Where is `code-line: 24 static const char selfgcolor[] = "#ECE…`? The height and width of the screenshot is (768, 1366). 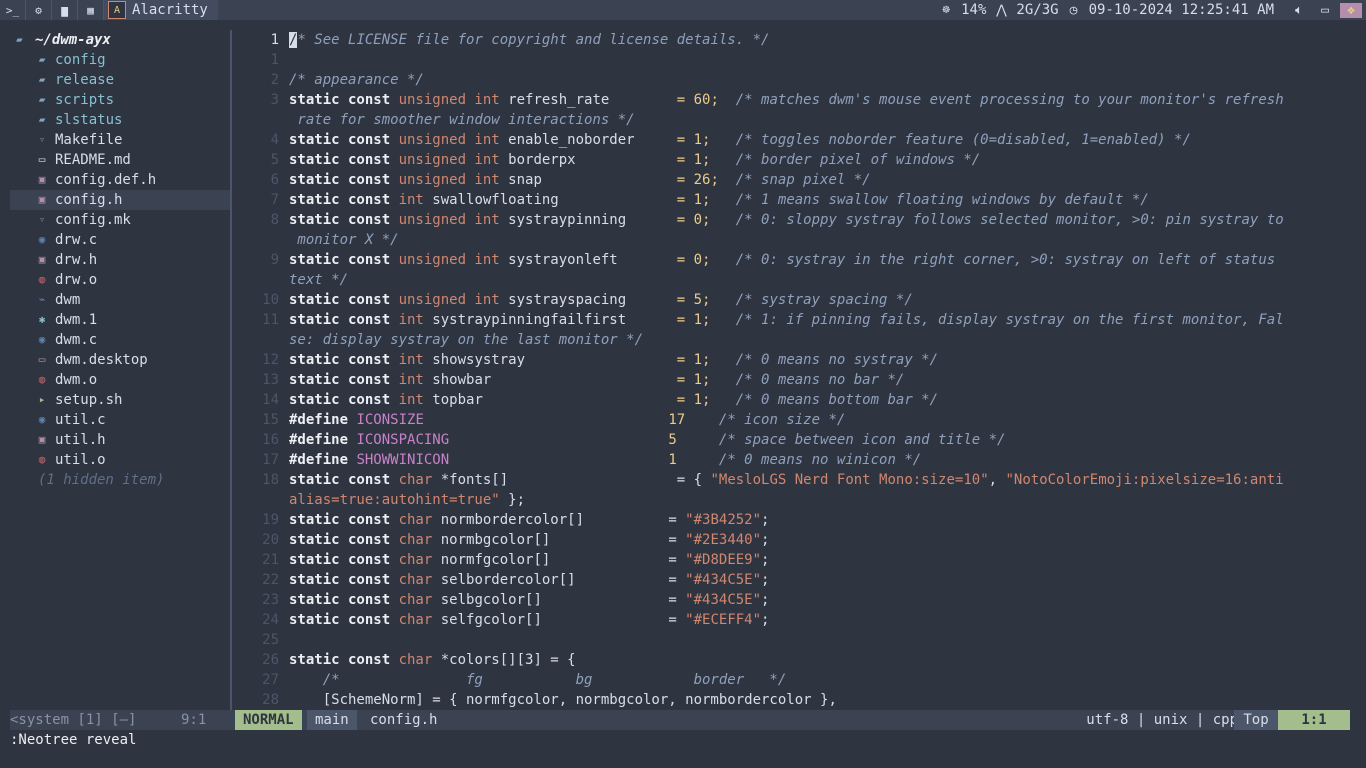
code-line: 24 static const char selfgcolor[] = "#ECE… is located at coordinates (791, 620).